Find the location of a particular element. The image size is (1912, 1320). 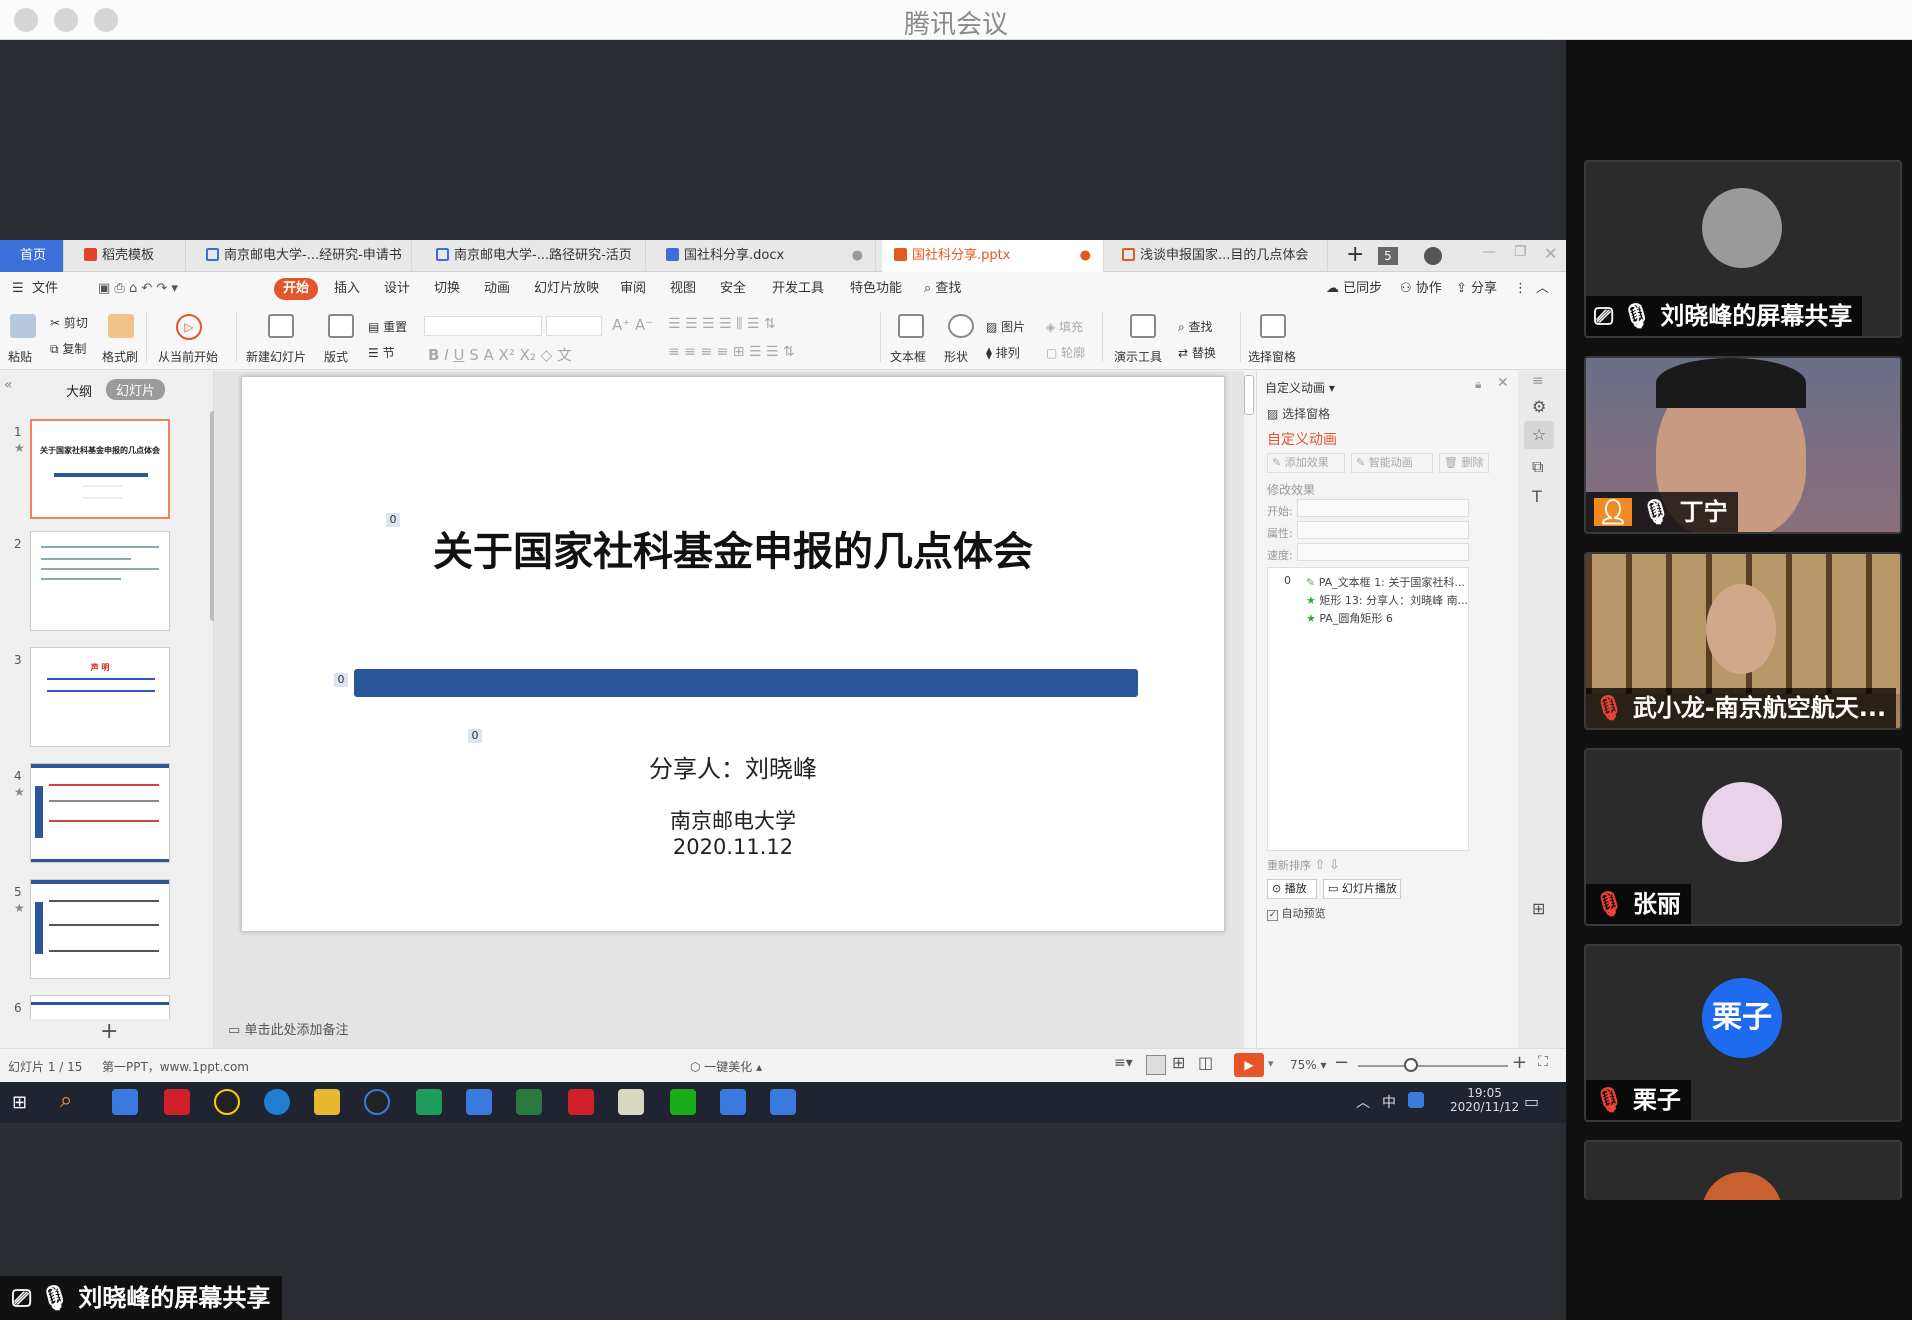

slide-thumb-1: 关于国家社科基金申报的几点体会 is located at coordinates (100, 469).